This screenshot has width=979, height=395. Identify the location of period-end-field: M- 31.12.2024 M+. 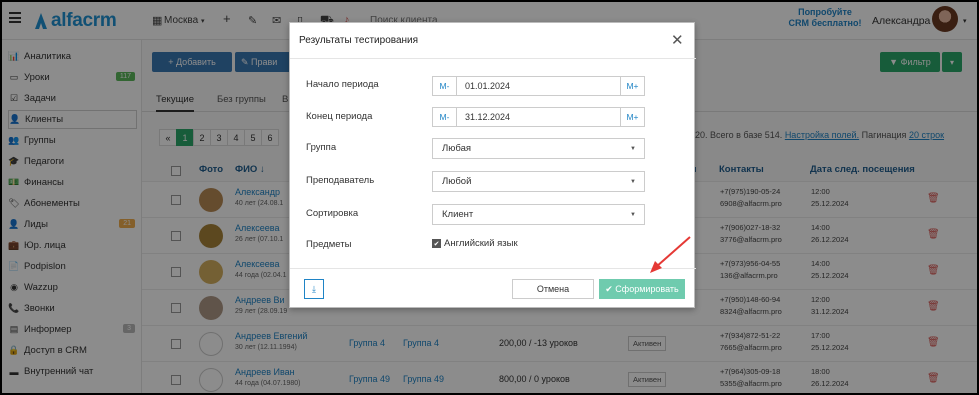
(538, 117).